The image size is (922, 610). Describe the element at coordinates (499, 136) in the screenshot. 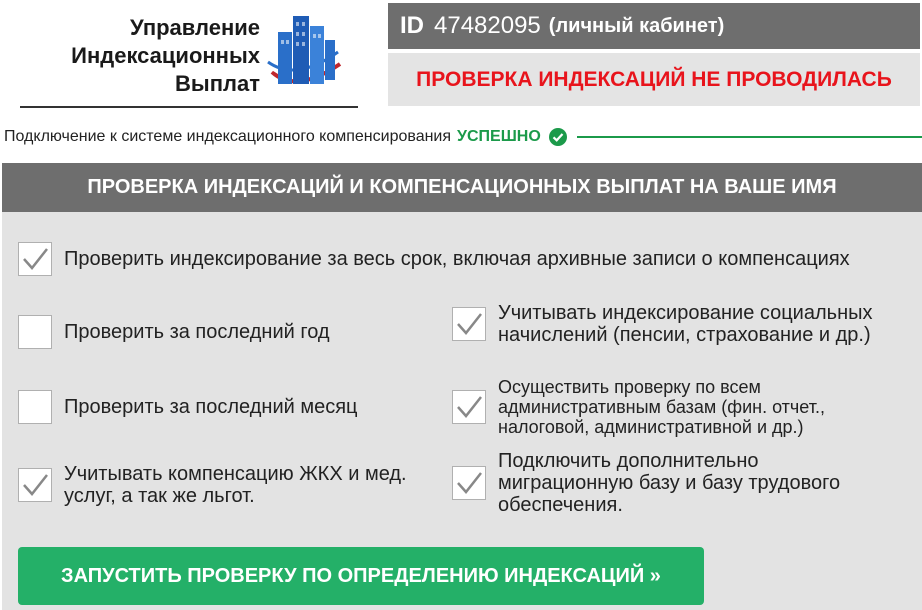

I see `connection-ok-text: УСПЕШНО` at that location.